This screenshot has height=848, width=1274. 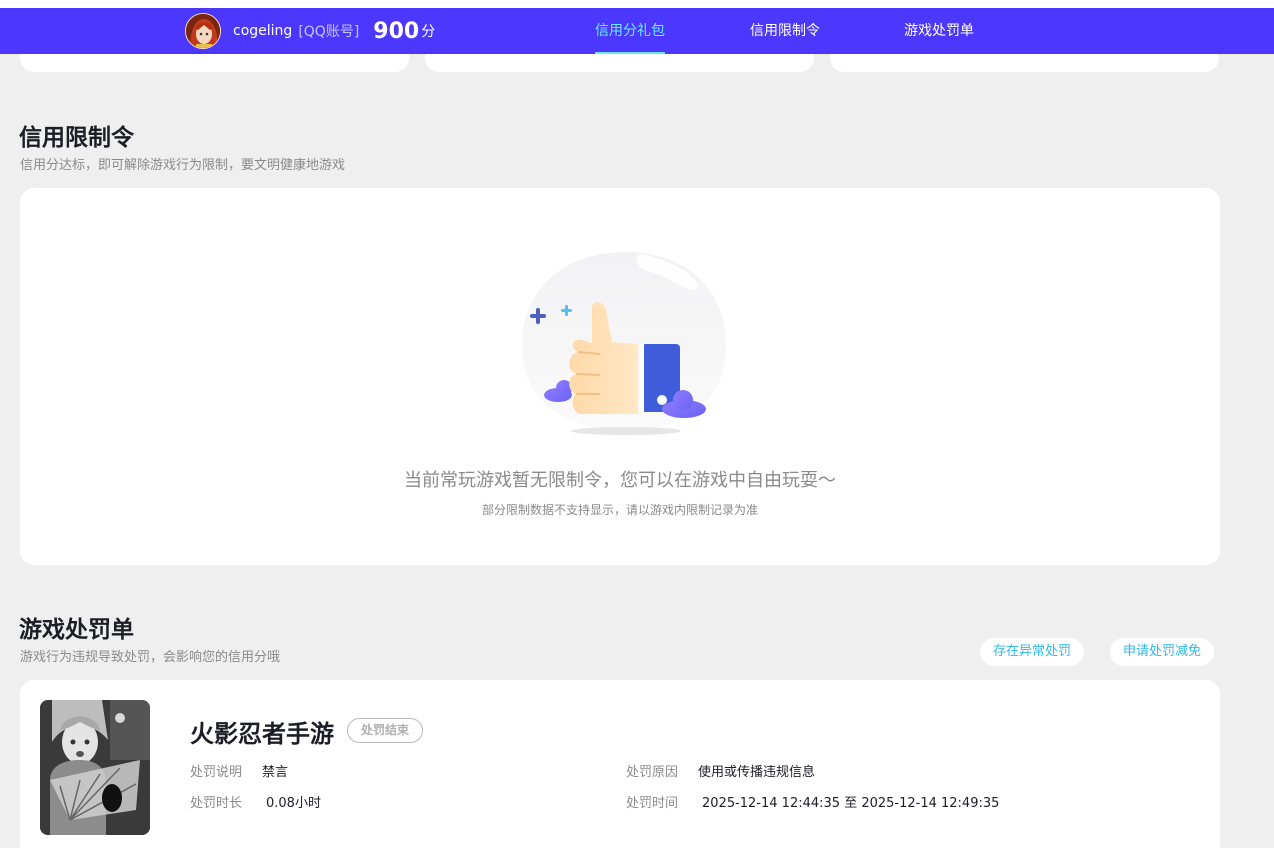 I want to click on credit-score: 900, so click(x=396, y=31).